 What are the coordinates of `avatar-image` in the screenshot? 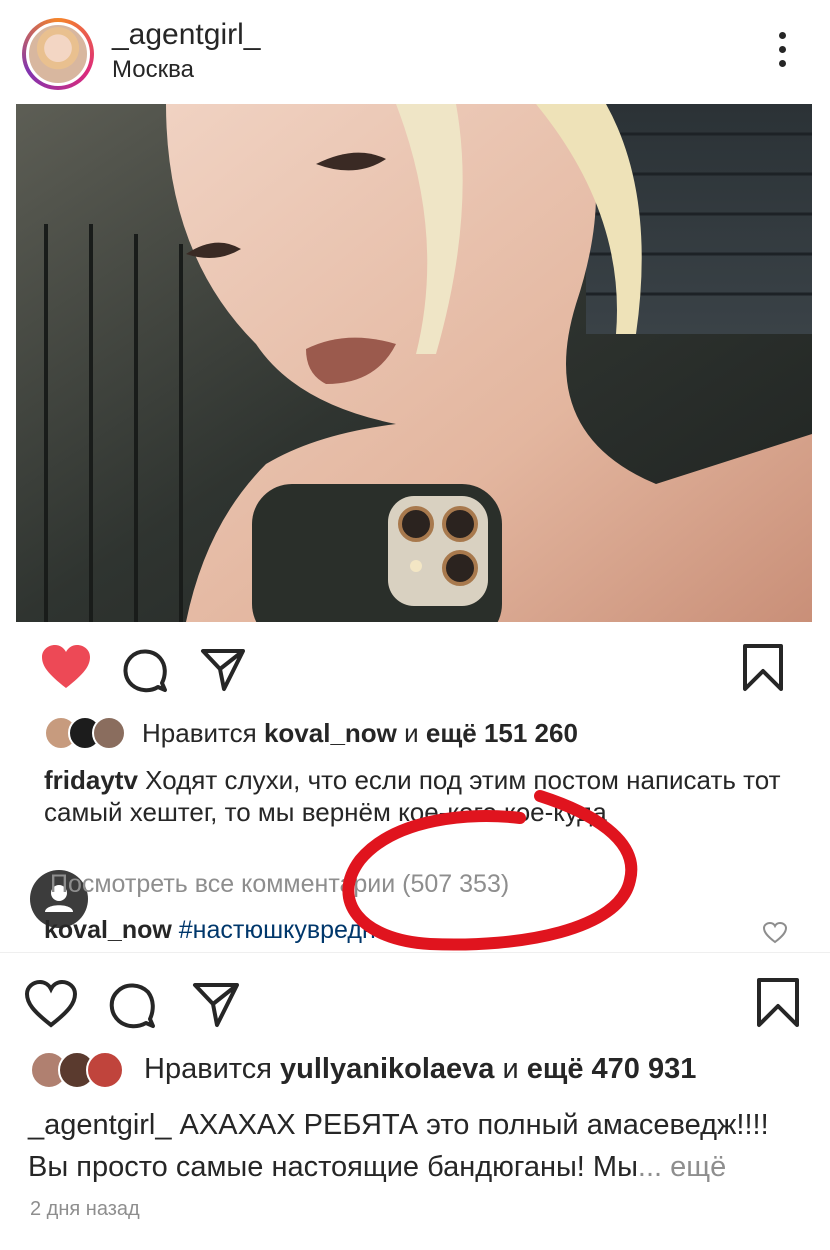 It's located at (58, 54).